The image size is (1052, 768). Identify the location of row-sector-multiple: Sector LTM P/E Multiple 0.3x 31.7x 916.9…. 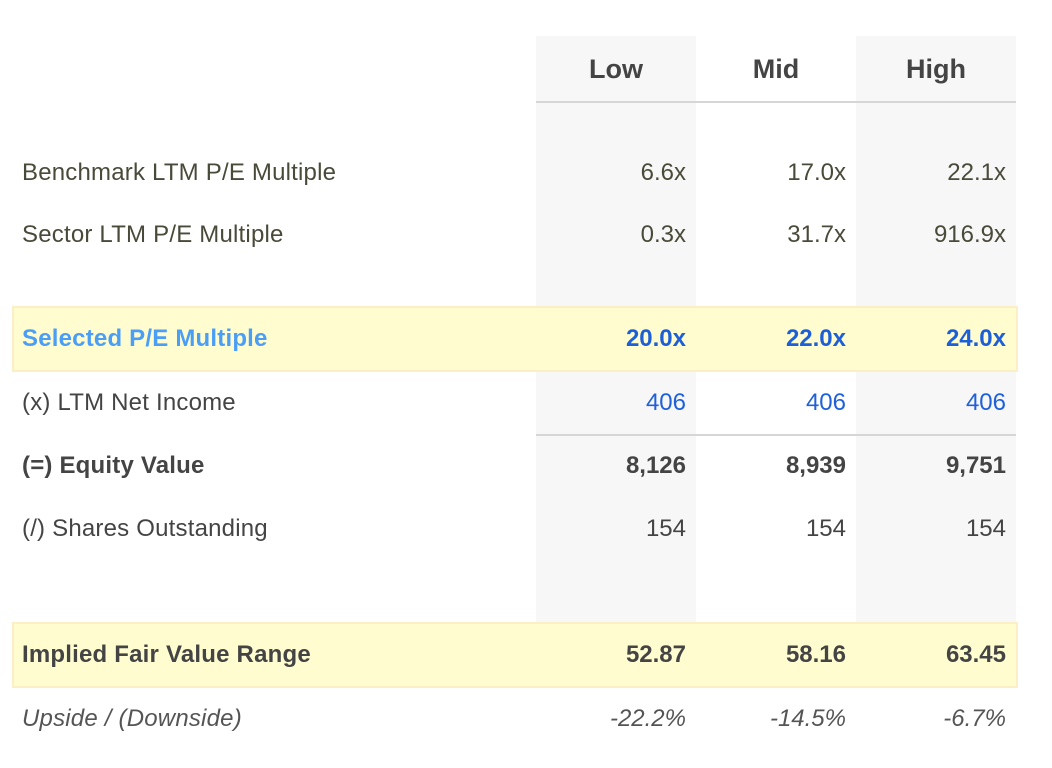
(526, 235).